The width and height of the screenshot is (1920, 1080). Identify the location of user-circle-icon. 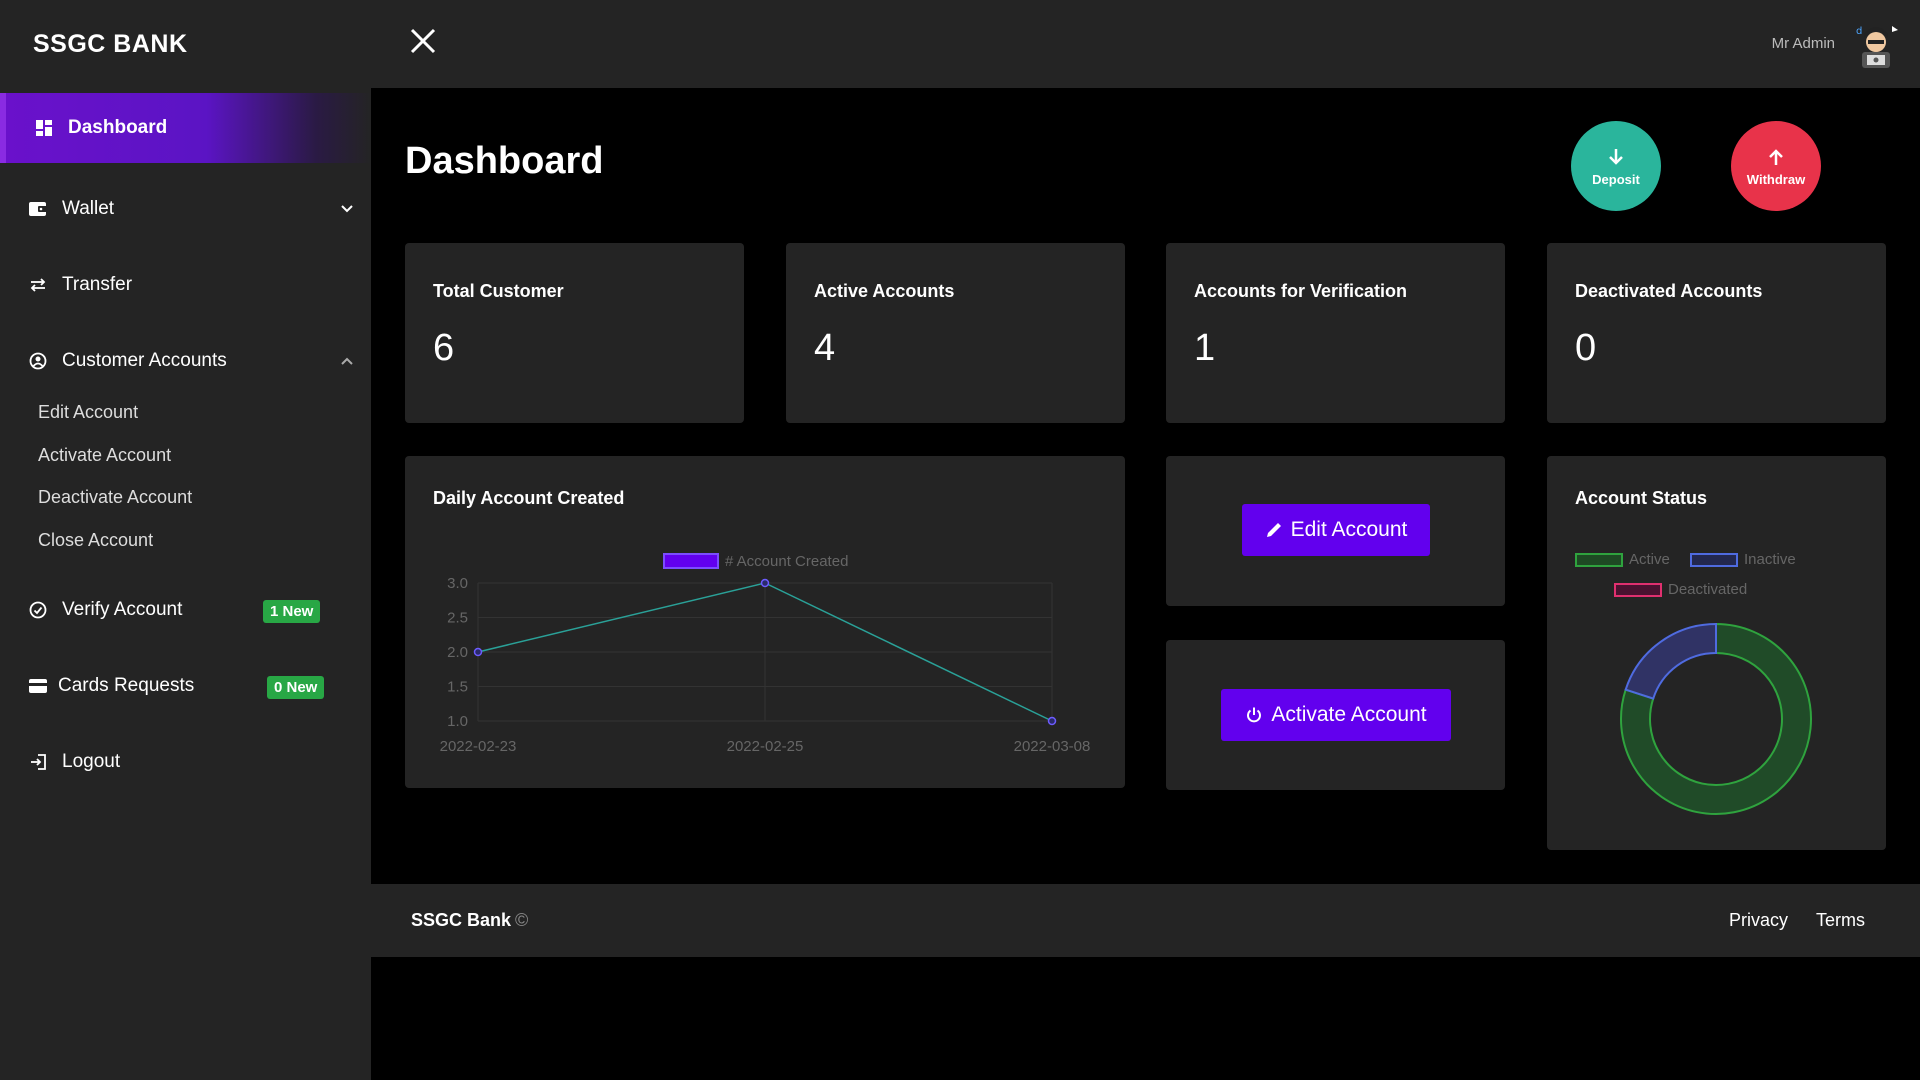
(38, 361).